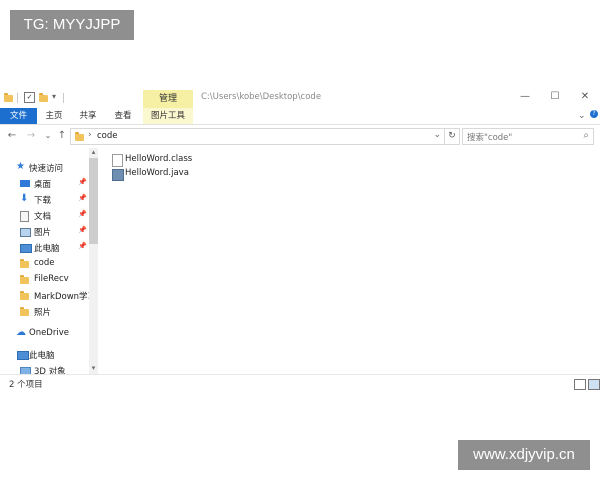  Describe the element at coordinates (555, 97) in the screenshot. I see `maximize-button: ☐` at that location.